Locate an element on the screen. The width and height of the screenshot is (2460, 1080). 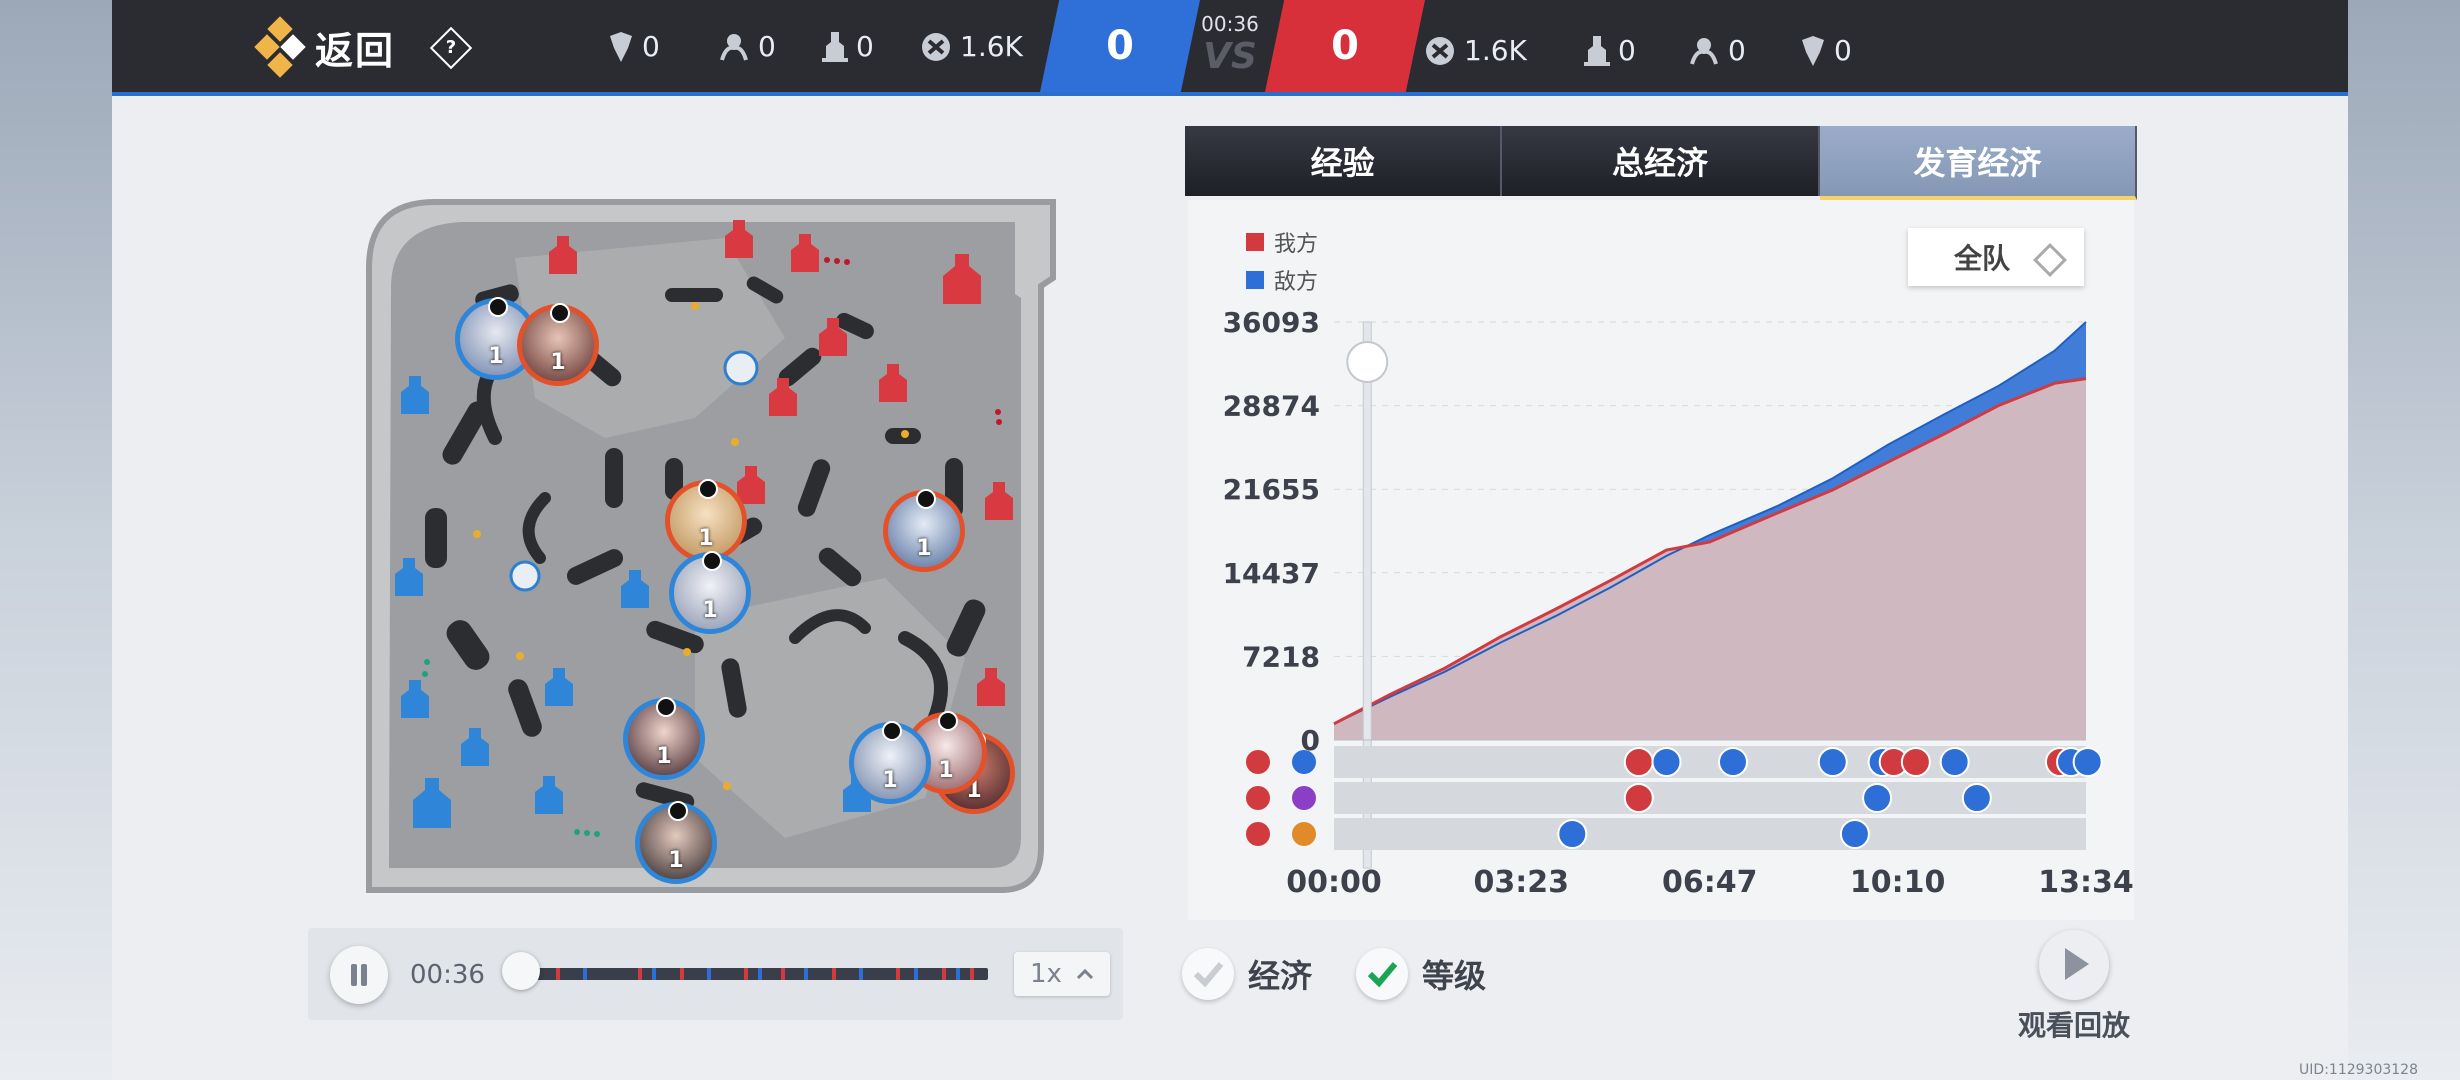
red-tower-icon is located at coordinates (1258, 762).